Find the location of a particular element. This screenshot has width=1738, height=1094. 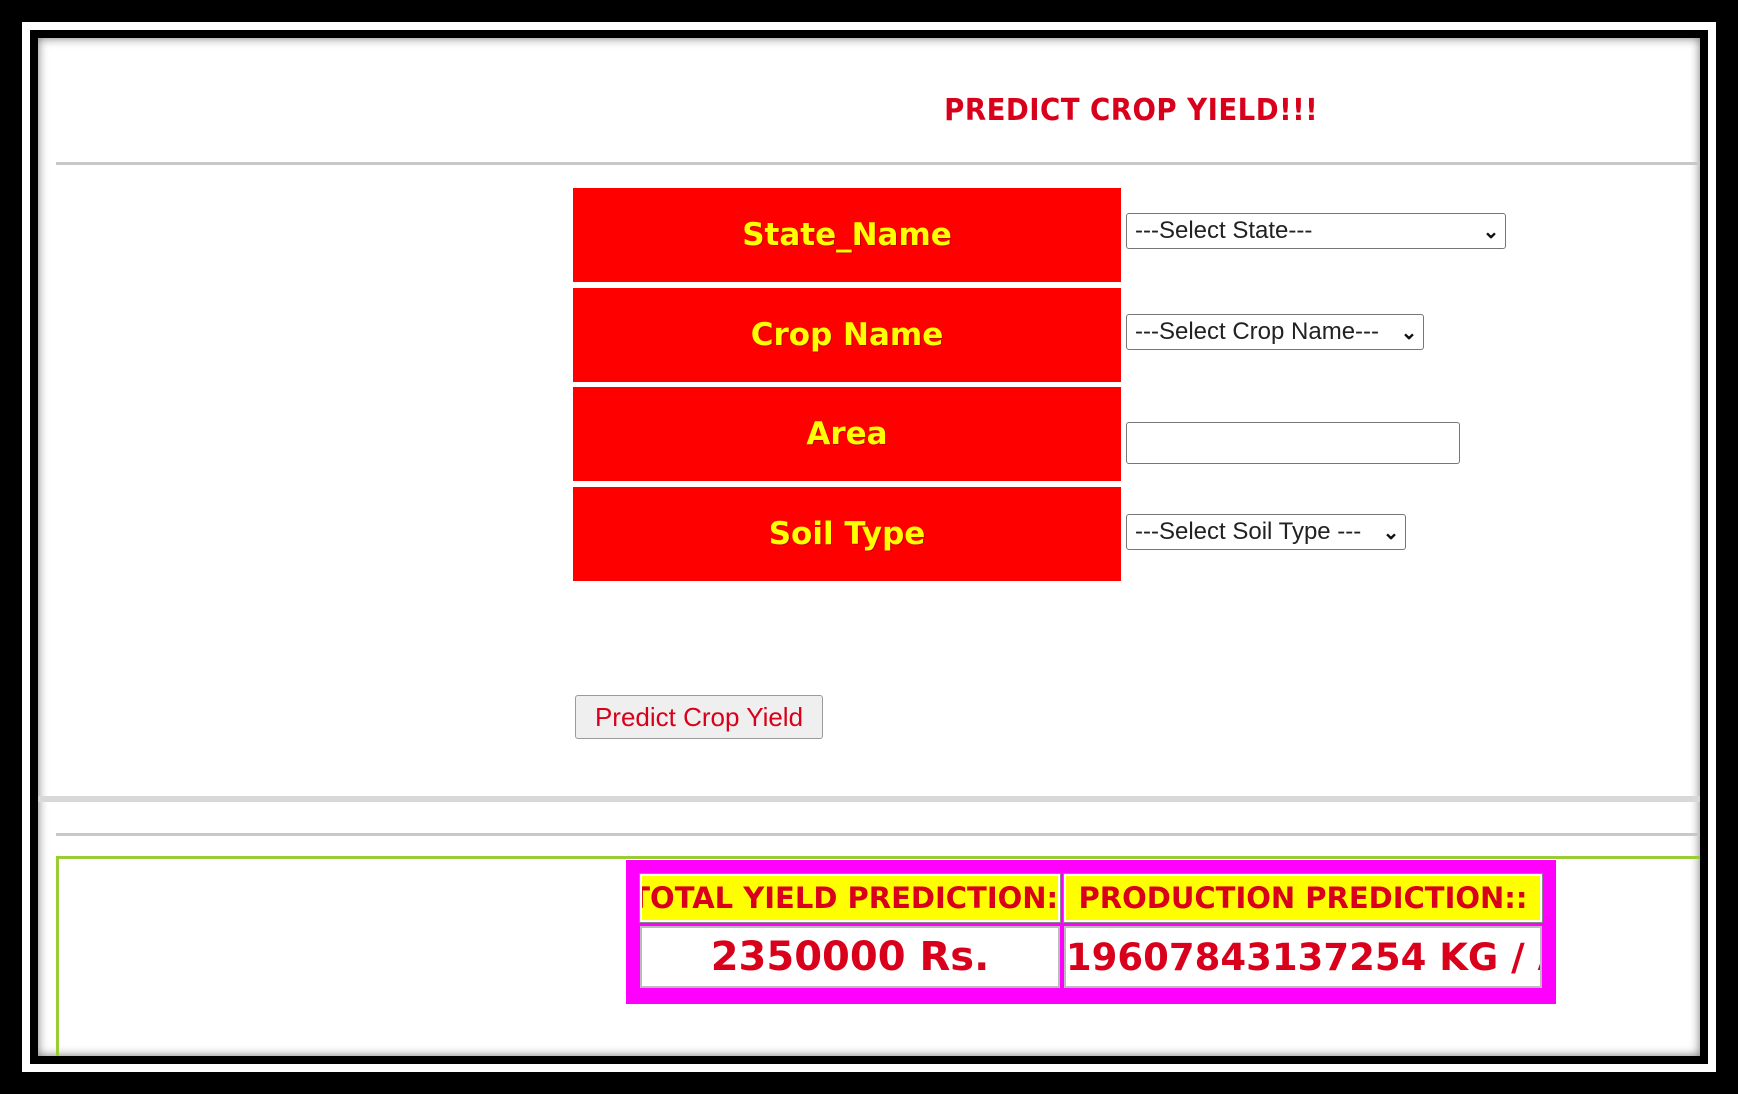

page-title: PREDICT CROP YIELD!!! is located at coordinates (1131, 110).